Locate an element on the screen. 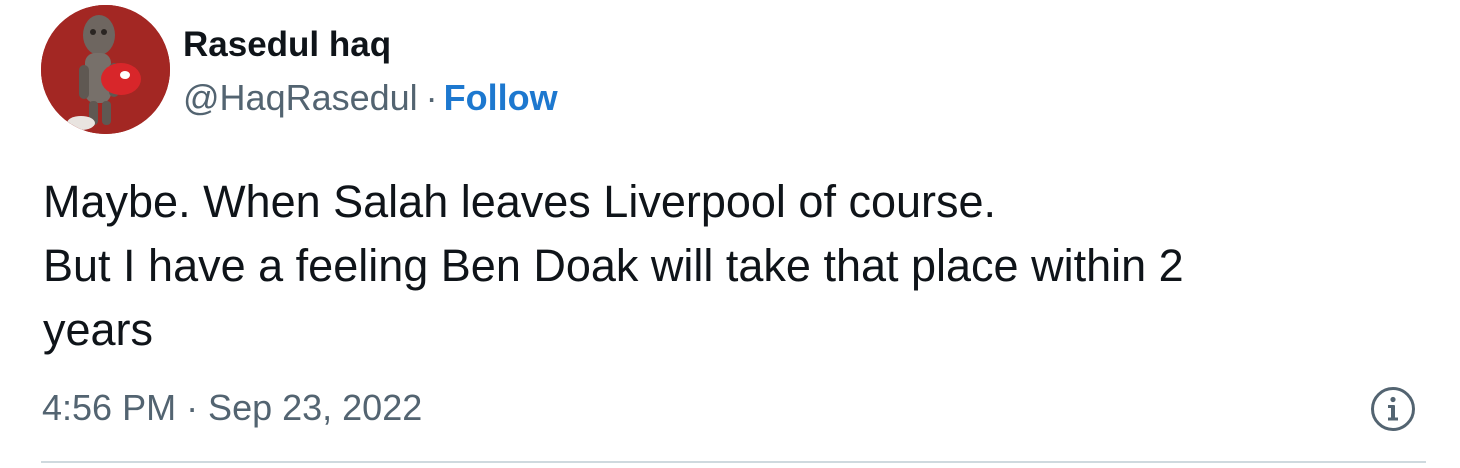  groot-avatar-icon is located at coordinates (105, 69).